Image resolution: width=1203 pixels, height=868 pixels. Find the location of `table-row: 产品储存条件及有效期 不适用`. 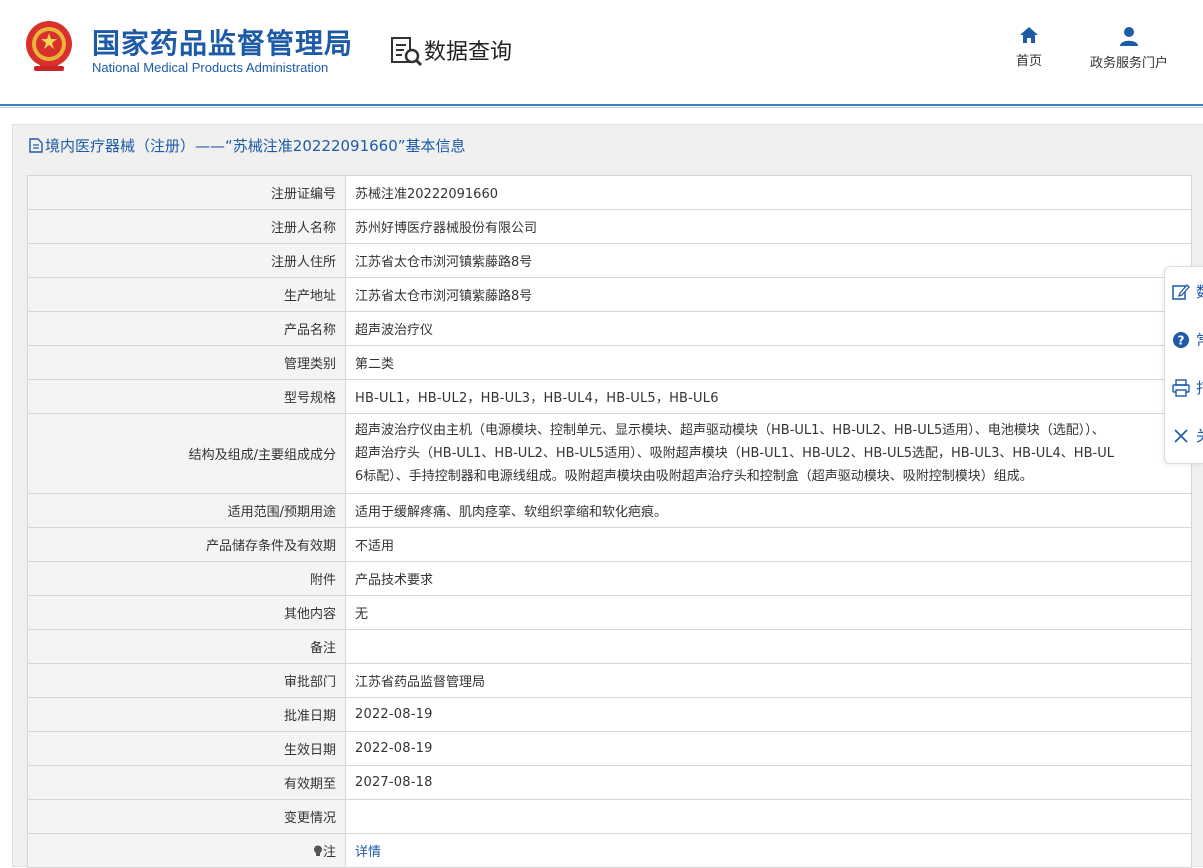

table-row: 产品储存条件及有效期 不适用 is located at coordinates (609, 544).